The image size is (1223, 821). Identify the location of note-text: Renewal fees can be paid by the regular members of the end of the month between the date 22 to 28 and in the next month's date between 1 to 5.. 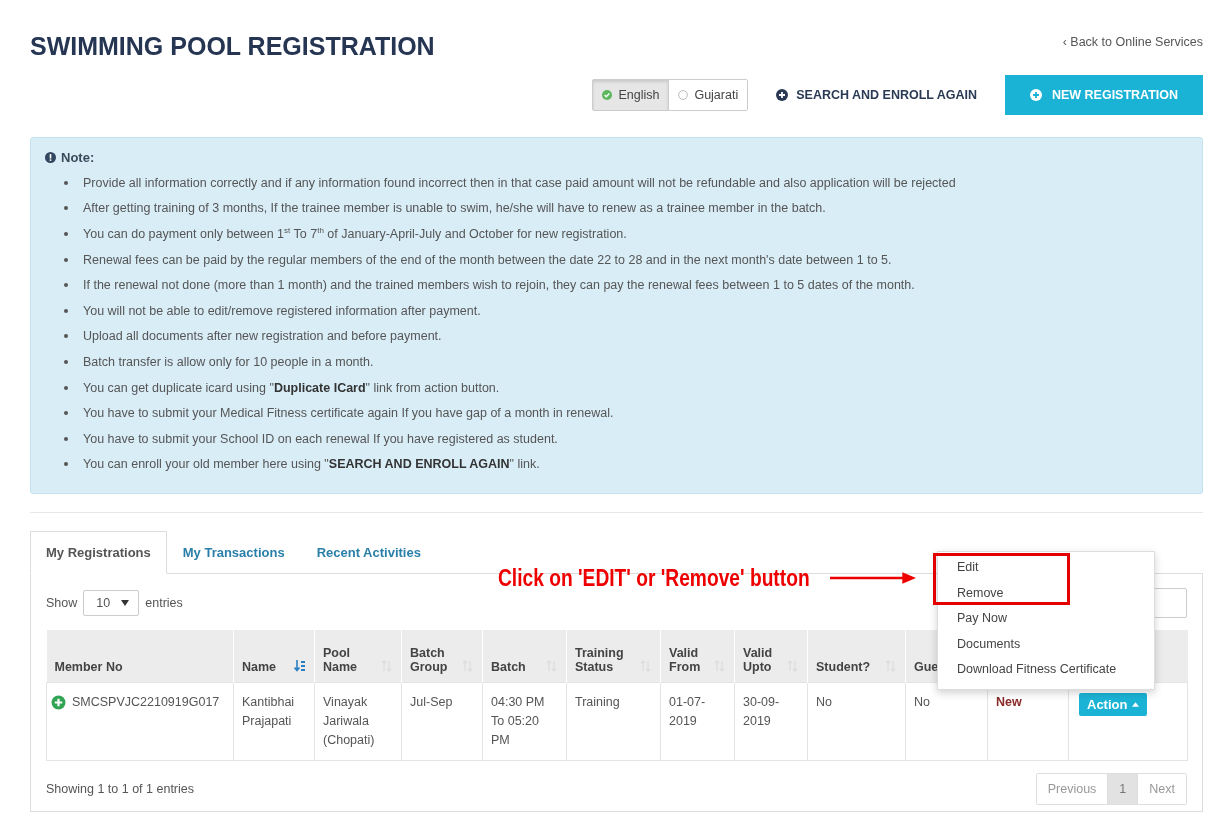
(487, 259).